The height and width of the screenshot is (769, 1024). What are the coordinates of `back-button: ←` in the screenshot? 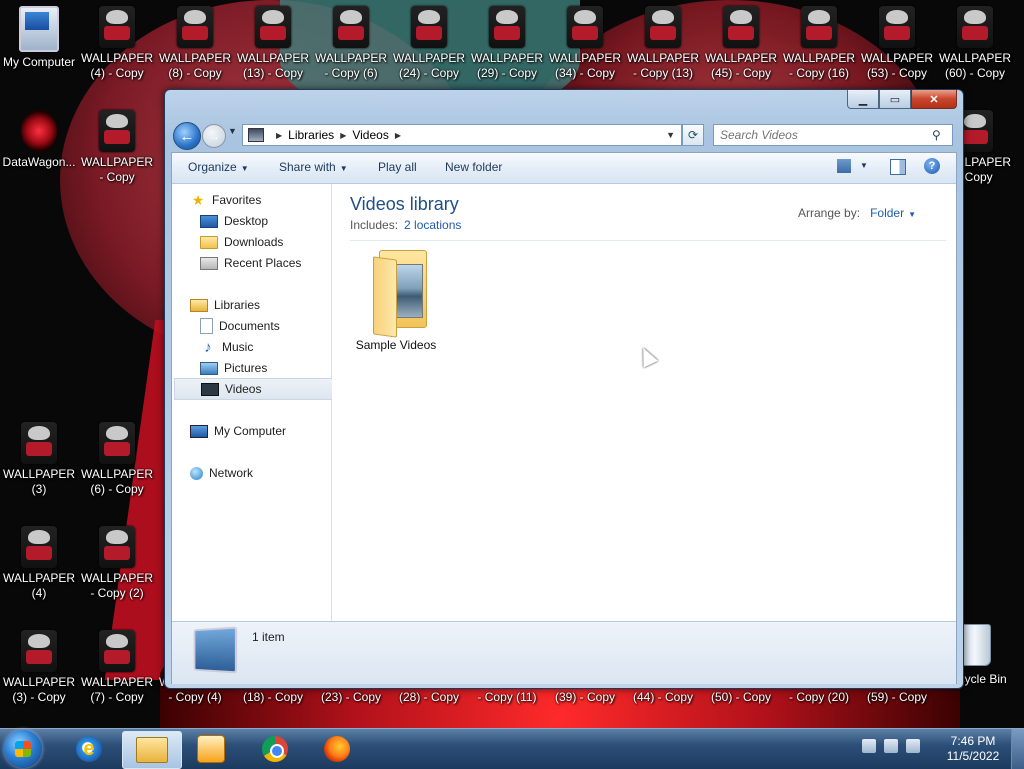 It's located at (187, 136).